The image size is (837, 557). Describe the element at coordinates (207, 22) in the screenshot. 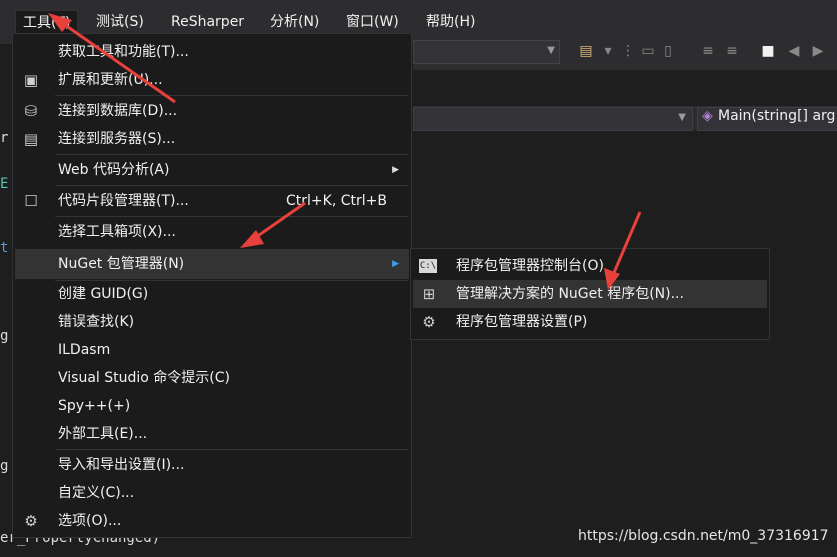

I see `menu-resharper: ReSharper` at that location.